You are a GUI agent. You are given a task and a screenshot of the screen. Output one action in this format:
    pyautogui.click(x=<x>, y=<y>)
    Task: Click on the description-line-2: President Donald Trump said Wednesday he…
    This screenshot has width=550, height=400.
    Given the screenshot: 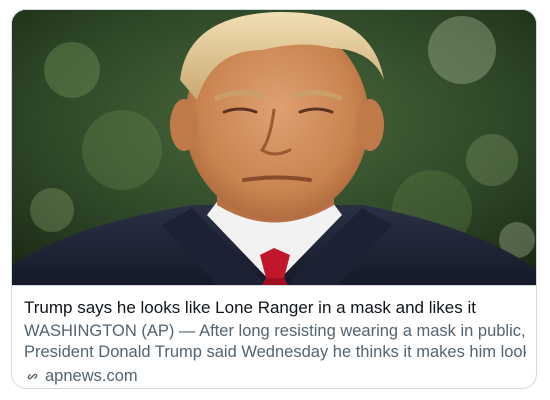 What is the action you would take?
    pyautogui.click(x=275, y=352)
    